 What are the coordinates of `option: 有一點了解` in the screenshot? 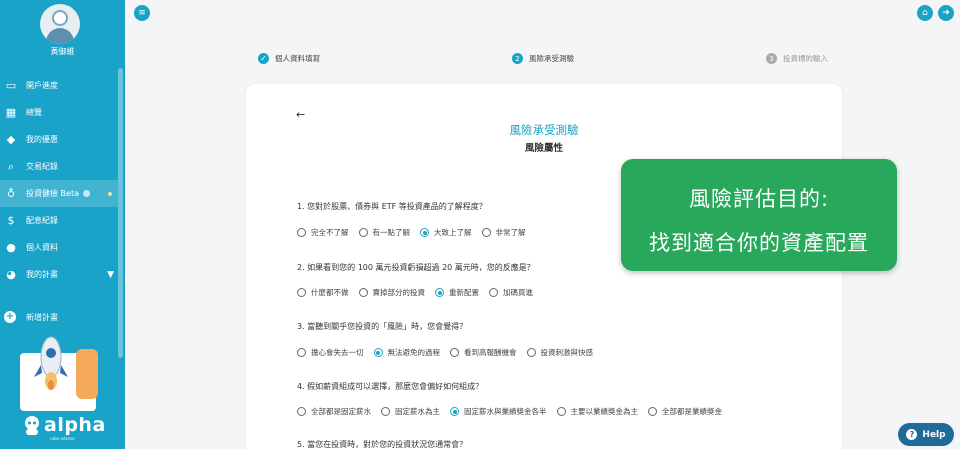 It's located at (384, 232).